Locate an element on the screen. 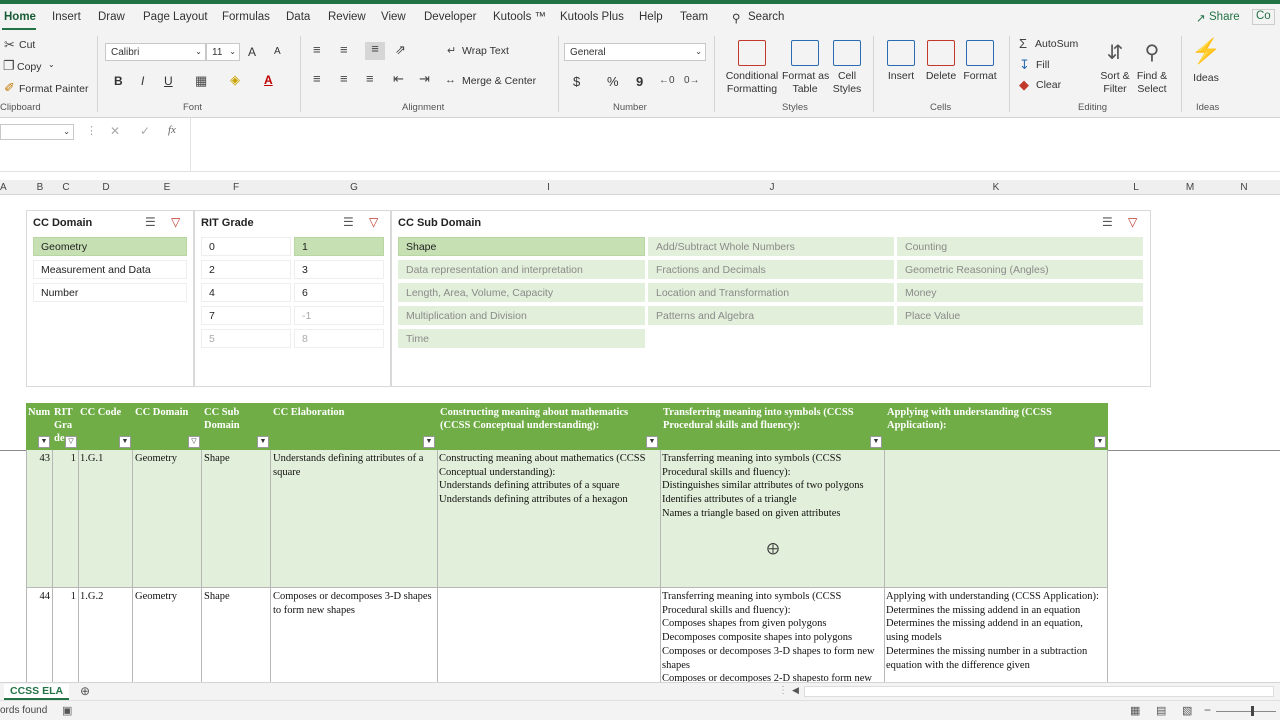 The image size is (1280, 720). shrink-font-button: A is located at coordinates (277, 51).